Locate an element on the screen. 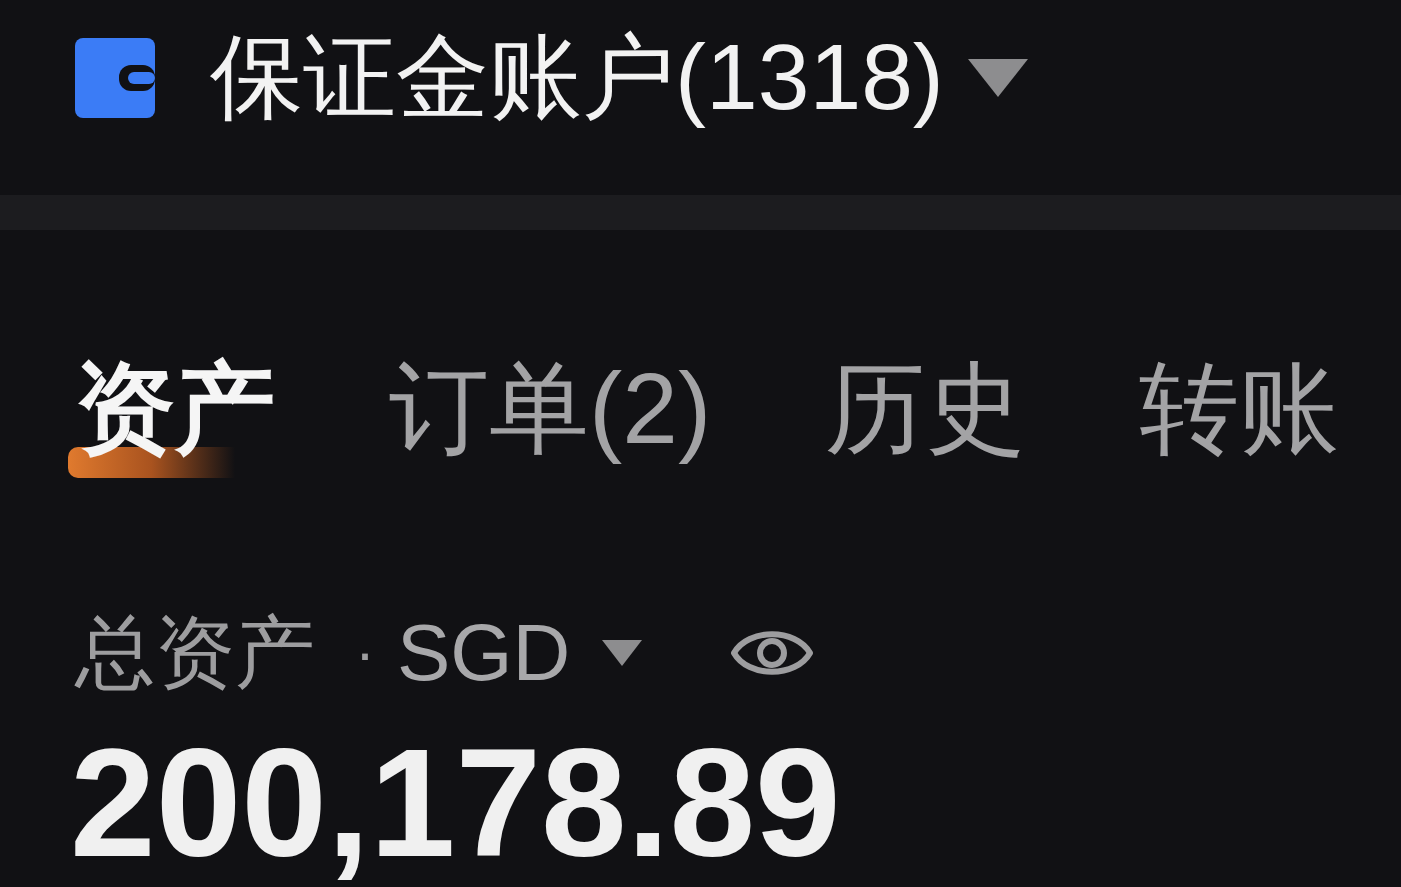 The width and height of the screenshot is (1401, 887). tab: 订单(2) is located at coordinates (550, 418).